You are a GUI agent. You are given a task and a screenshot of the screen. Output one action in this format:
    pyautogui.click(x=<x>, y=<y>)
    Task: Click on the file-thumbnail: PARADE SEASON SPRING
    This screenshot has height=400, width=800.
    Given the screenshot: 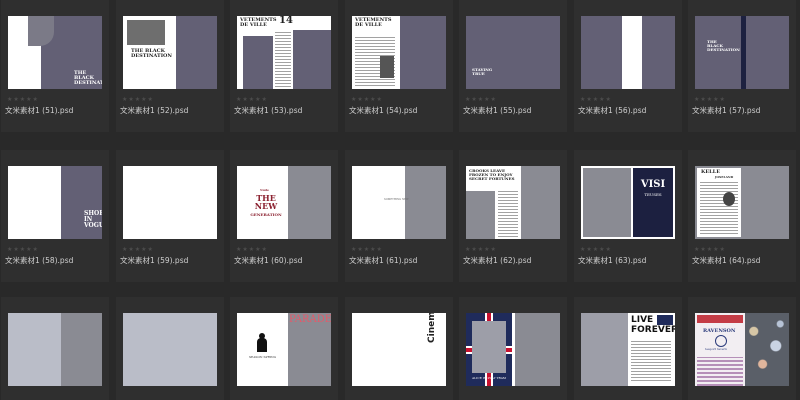 What is the action you would take?
    pyautogui.click(x=284, y=349)
    